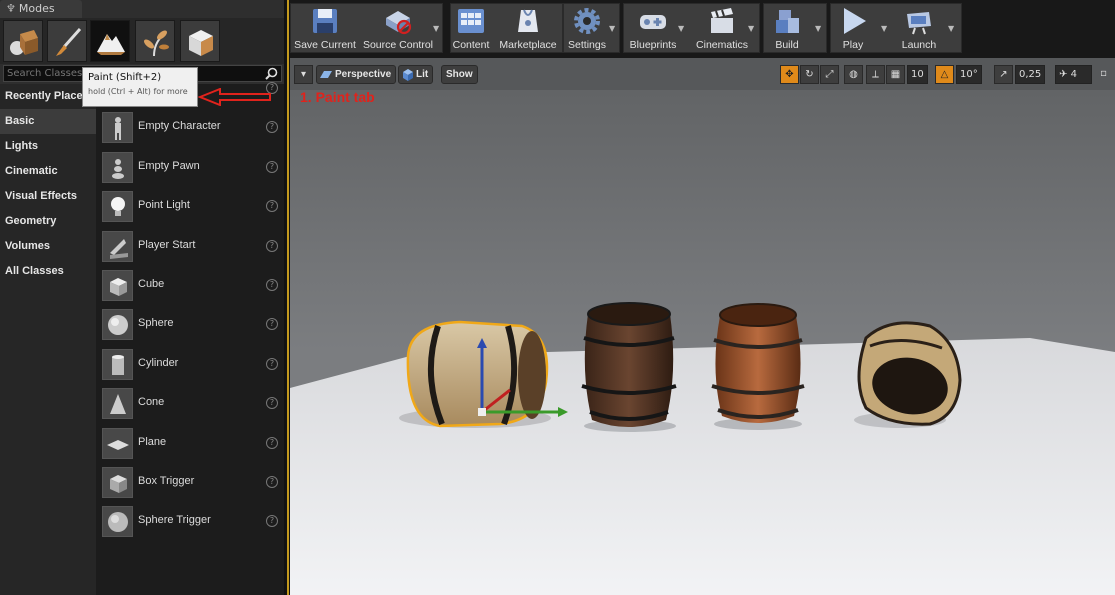 This screenshot has height=595, width=1115. What do you see at coordinates (853, 45) in the screenshot?
I see `play-label: Play` at bounding box center [853, 45].